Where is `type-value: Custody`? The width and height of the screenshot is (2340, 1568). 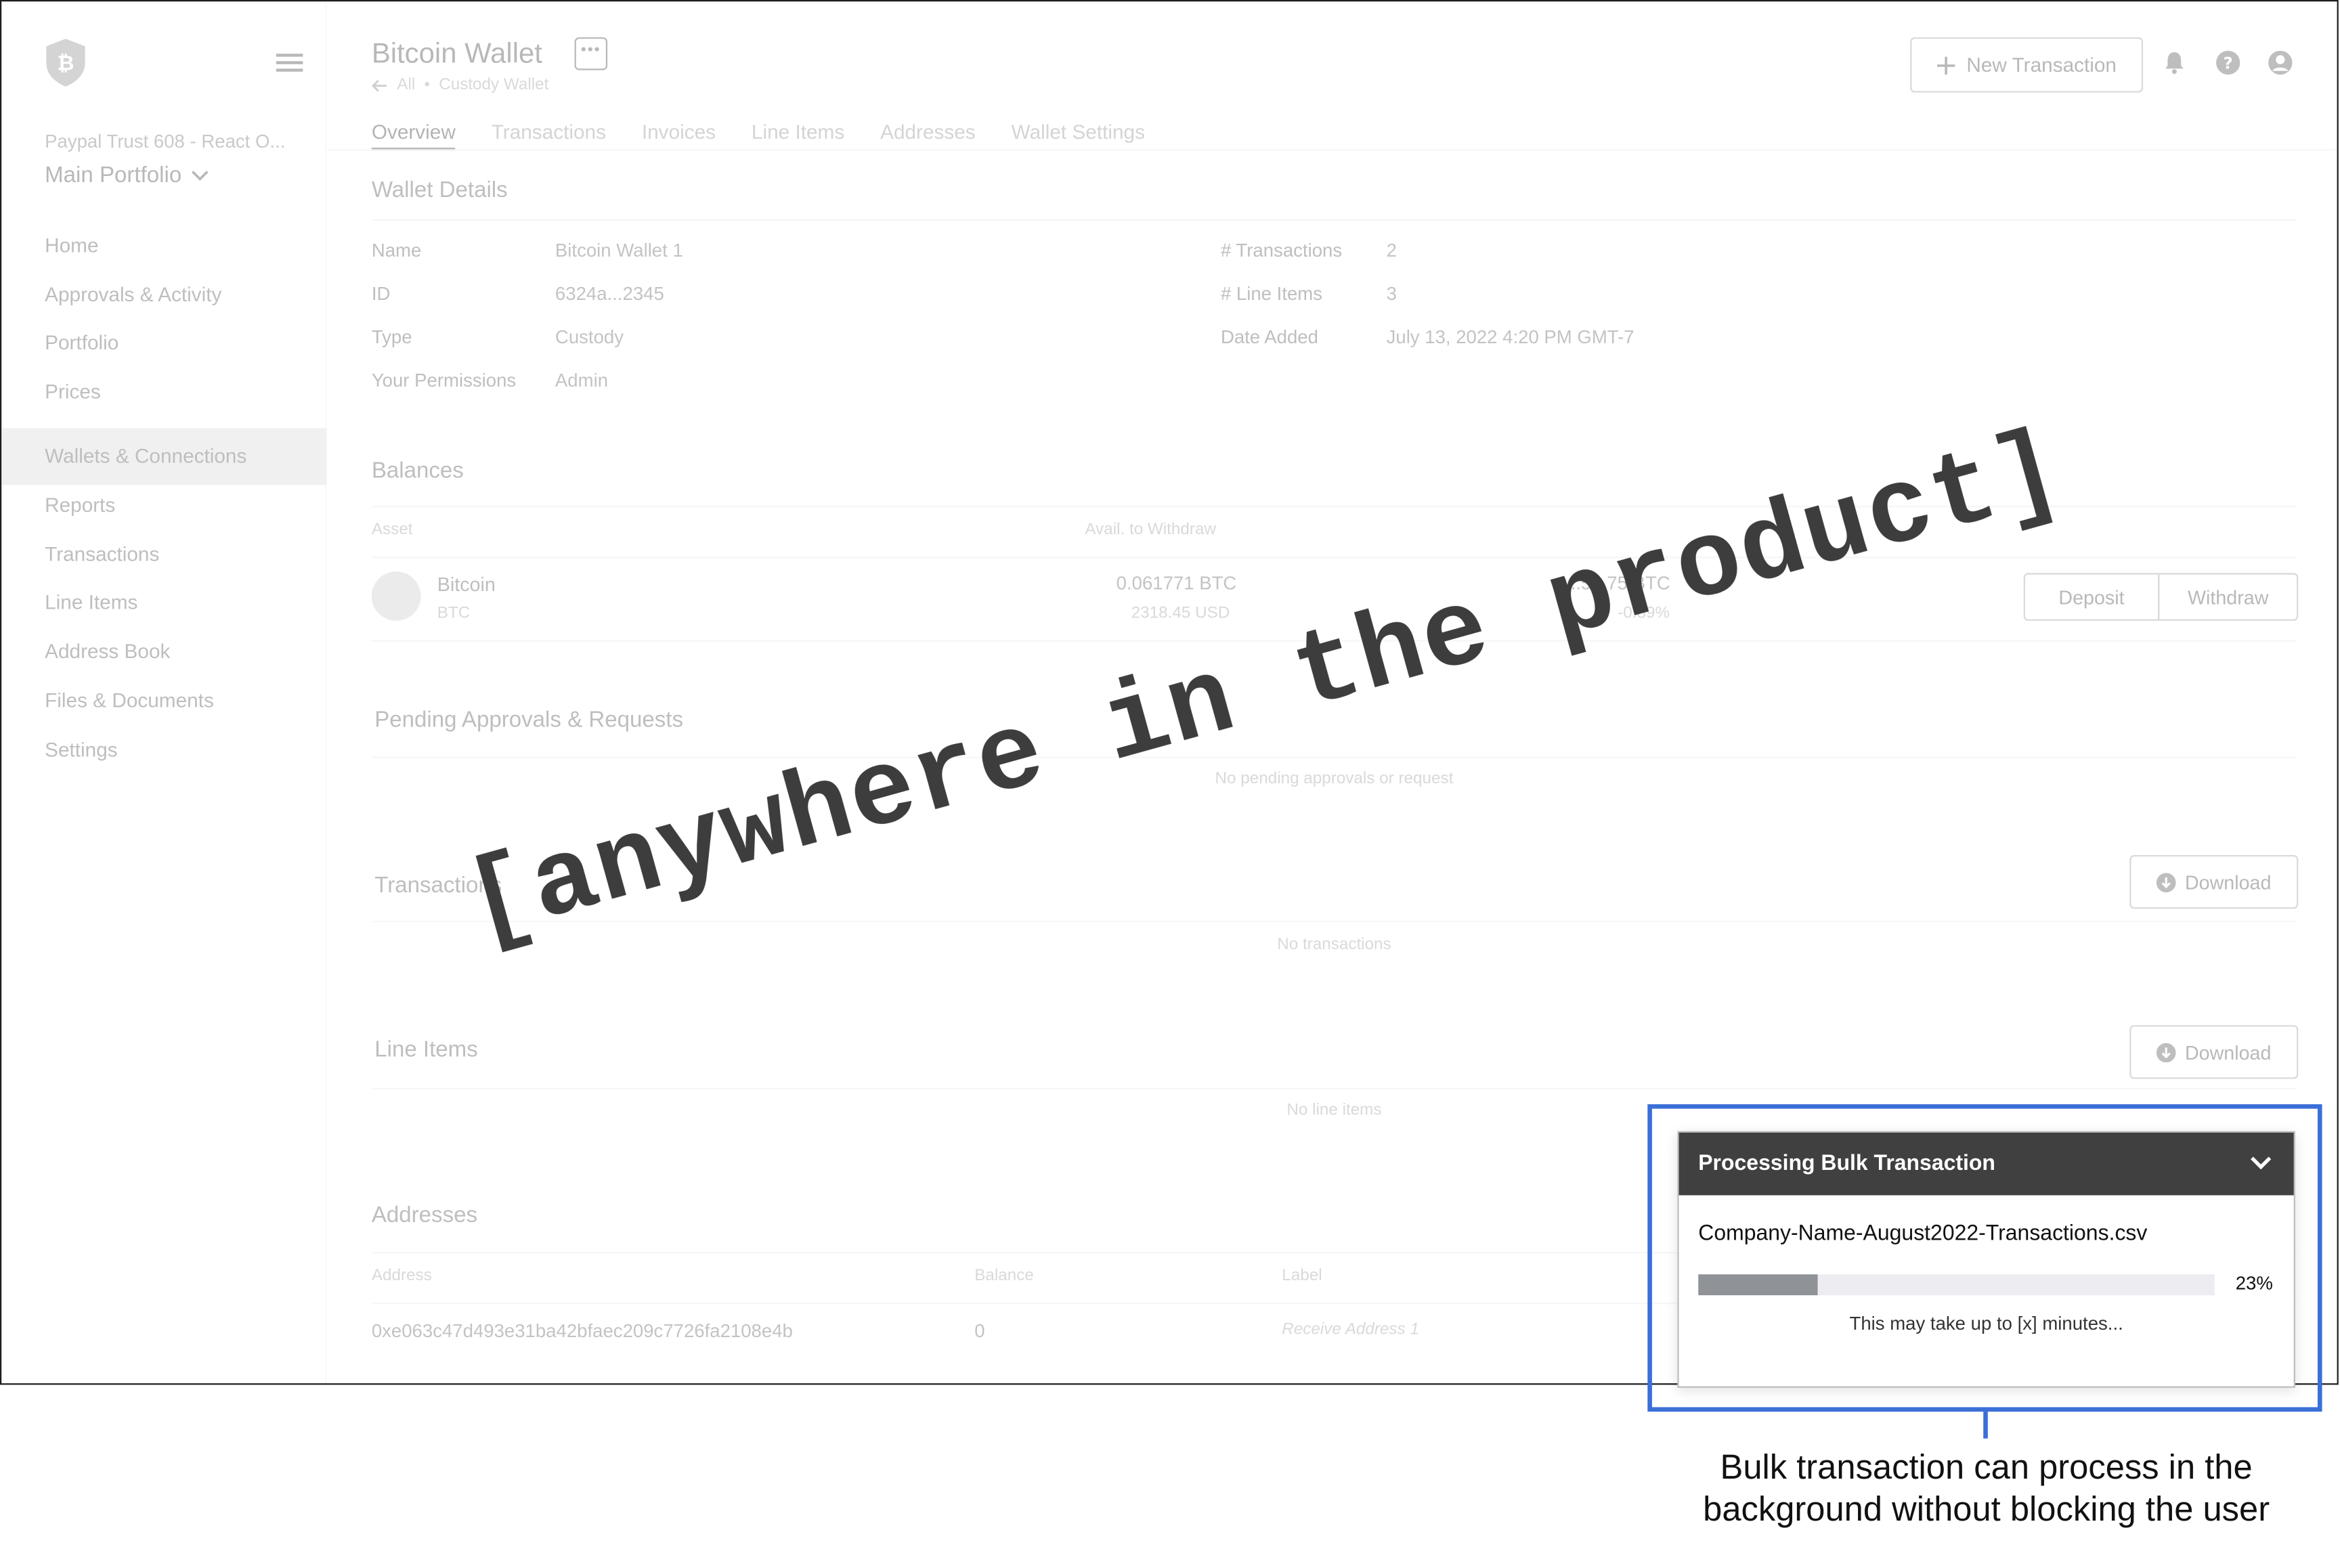 type-value: Custody is located at coordinates (589, 337).